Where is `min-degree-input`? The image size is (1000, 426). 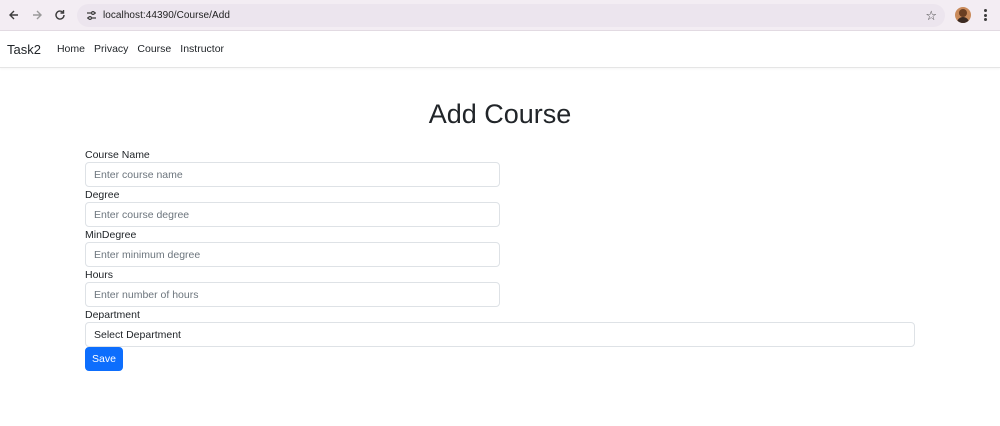 min-degree-input is located at coordinates (292, 254).